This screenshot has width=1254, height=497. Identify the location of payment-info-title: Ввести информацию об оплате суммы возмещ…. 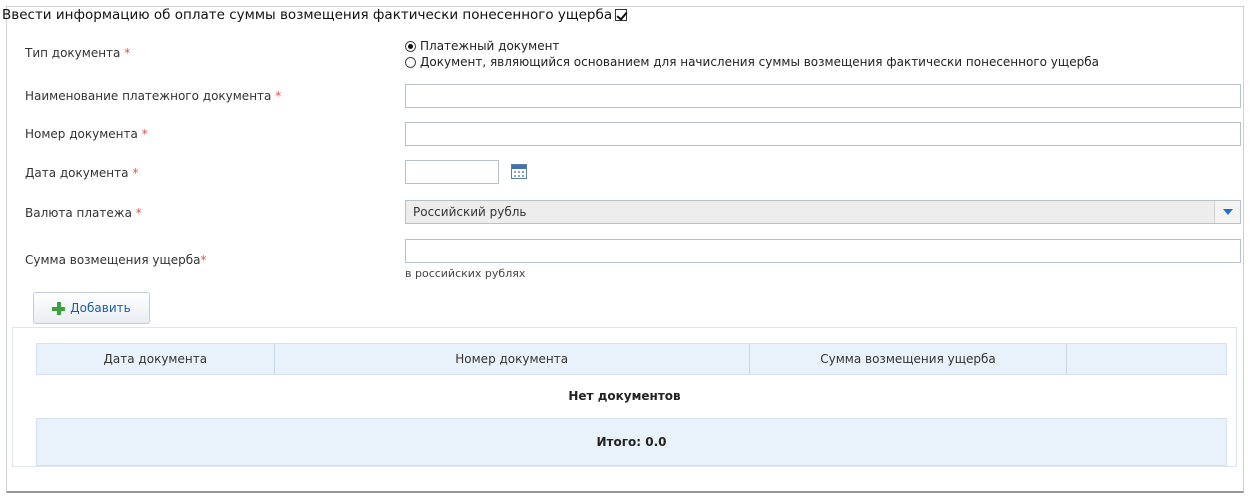
(307, 15).